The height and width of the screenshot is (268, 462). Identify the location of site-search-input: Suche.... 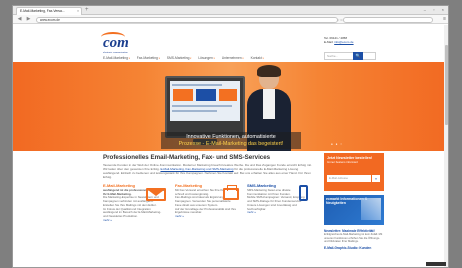
(350, 56).